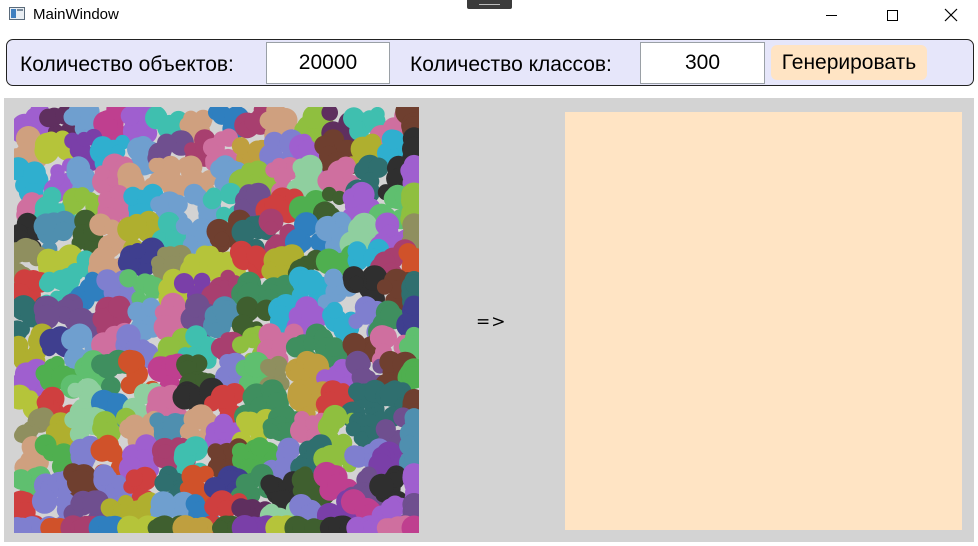  I want to click on minimize-icon, so click(831, 15).